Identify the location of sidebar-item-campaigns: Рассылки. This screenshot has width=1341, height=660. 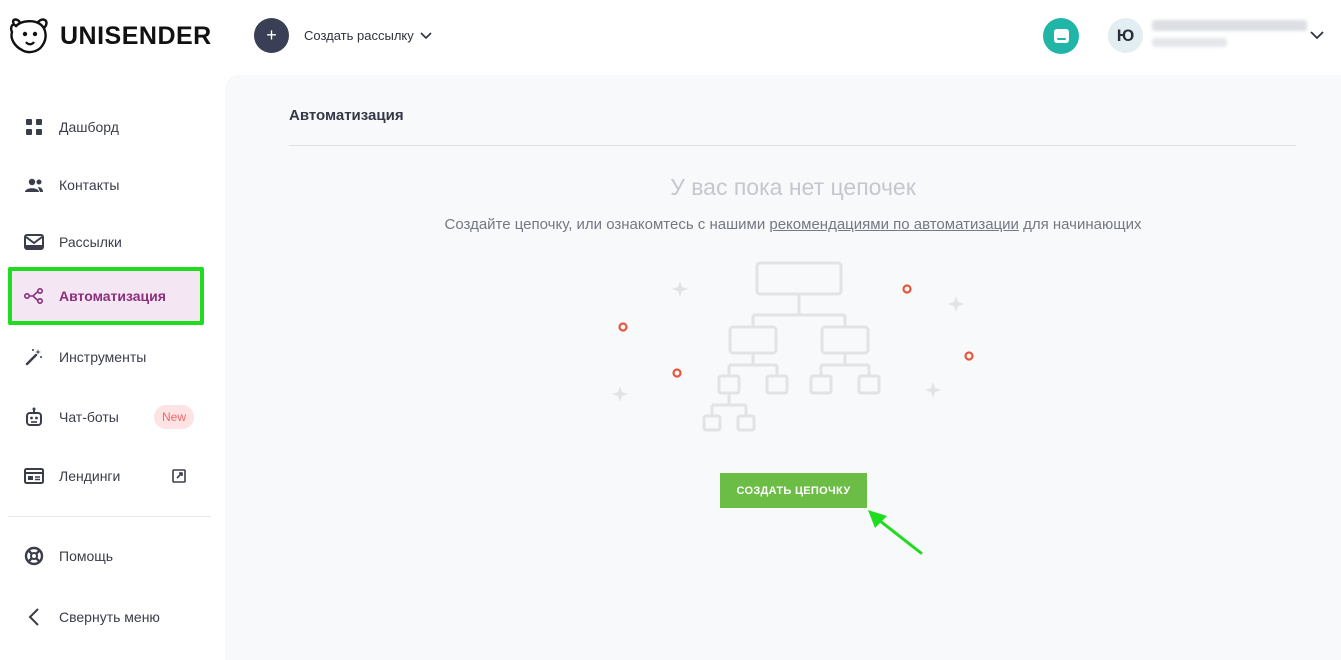
(106, 242).